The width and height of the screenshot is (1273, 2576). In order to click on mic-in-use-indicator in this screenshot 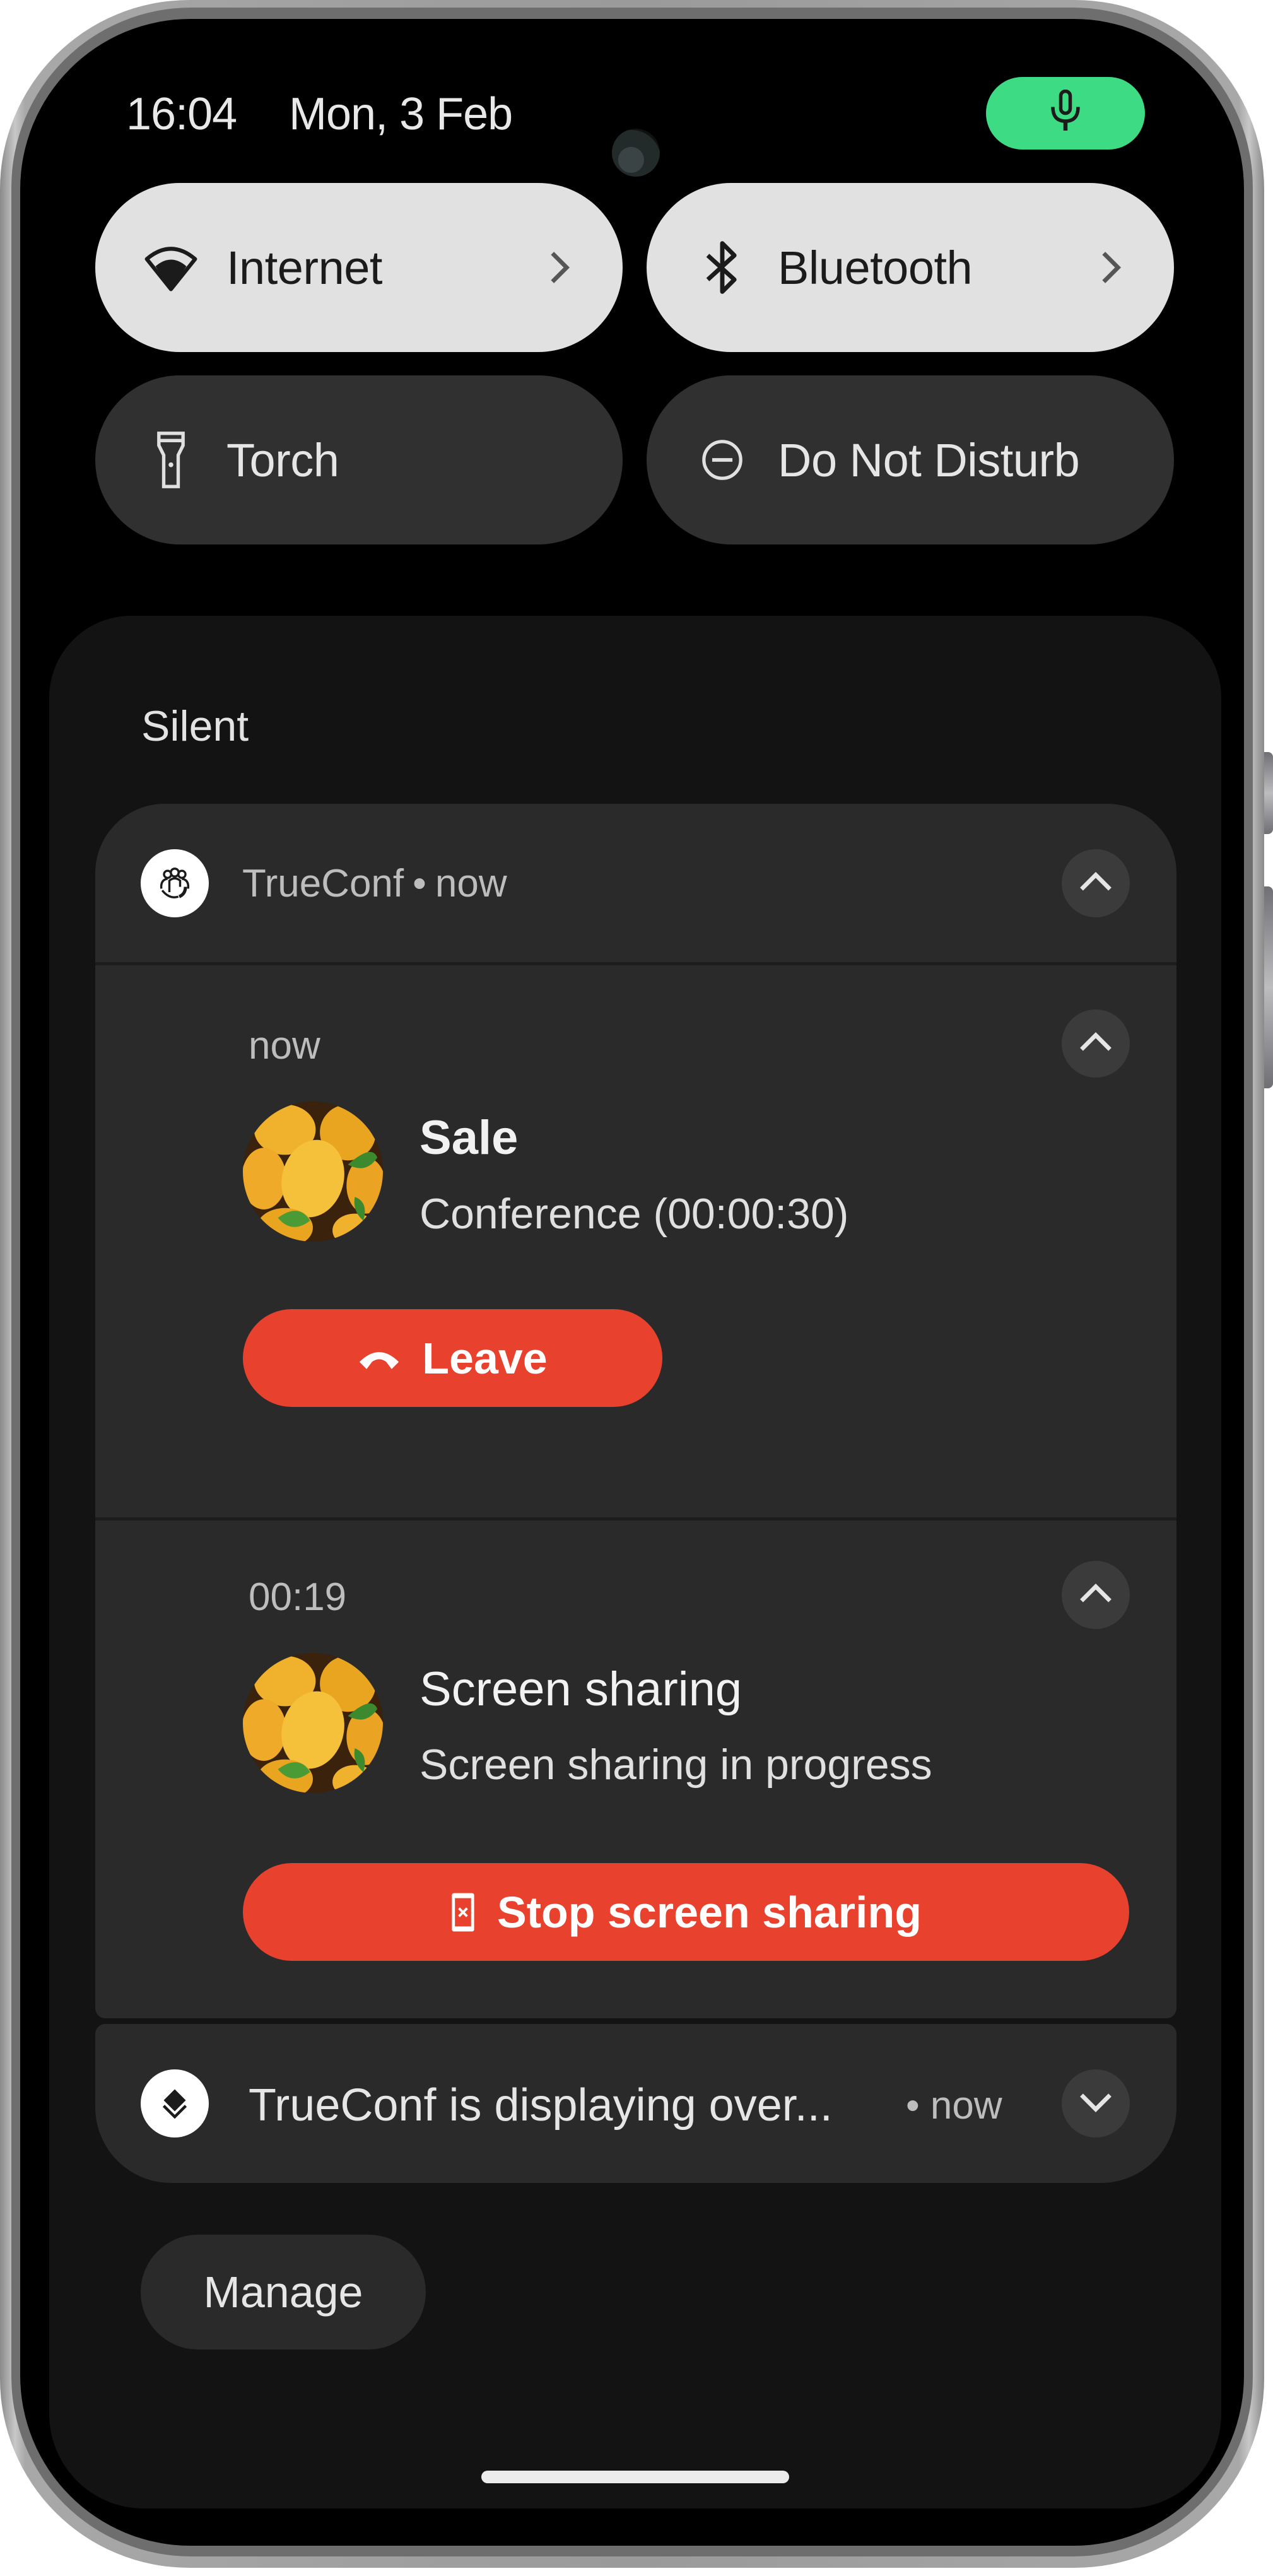, I will do `click(1065, 113)`.